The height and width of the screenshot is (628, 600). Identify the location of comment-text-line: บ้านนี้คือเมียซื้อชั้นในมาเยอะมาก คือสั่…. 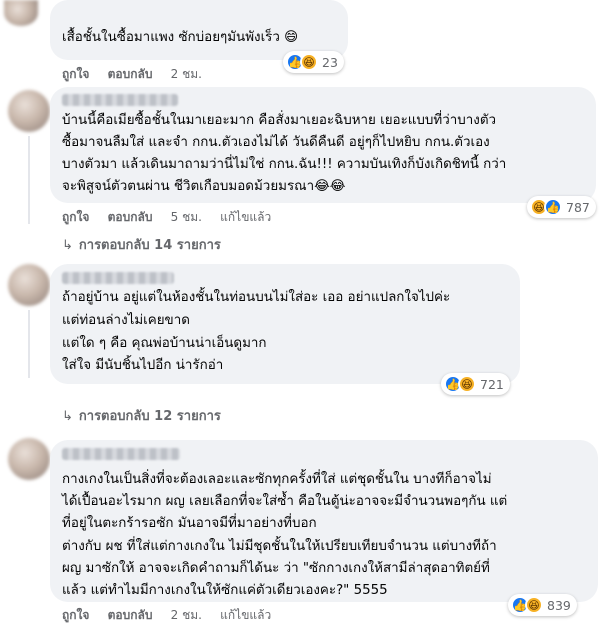
(279, 120).